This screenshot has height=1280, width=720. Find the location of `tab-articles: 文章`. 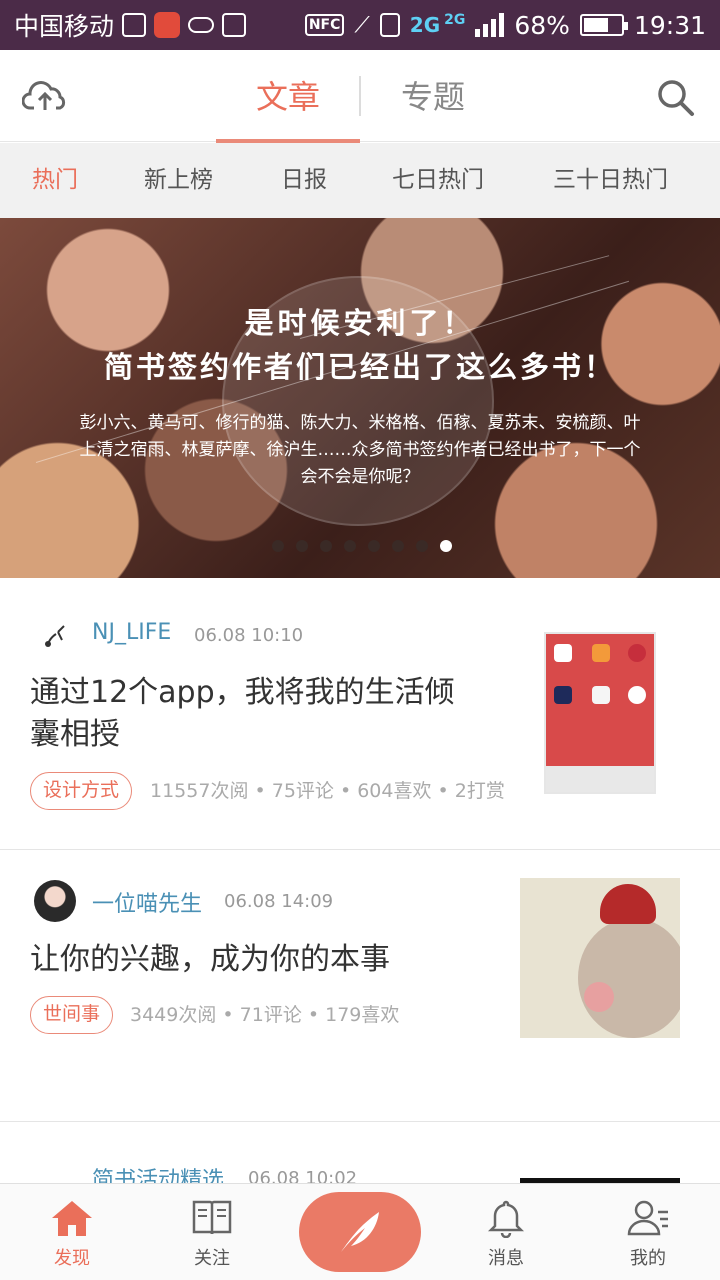

tab-articles: 文章 is located at coordinates (288, 96).